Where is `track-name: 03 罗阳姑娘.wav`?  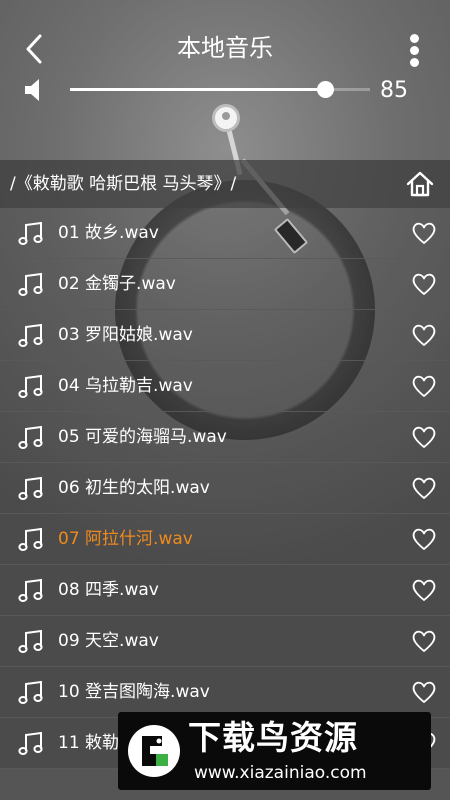
track-name: 03 罗阳姑娘.wav is located at coordinates (125, 335).